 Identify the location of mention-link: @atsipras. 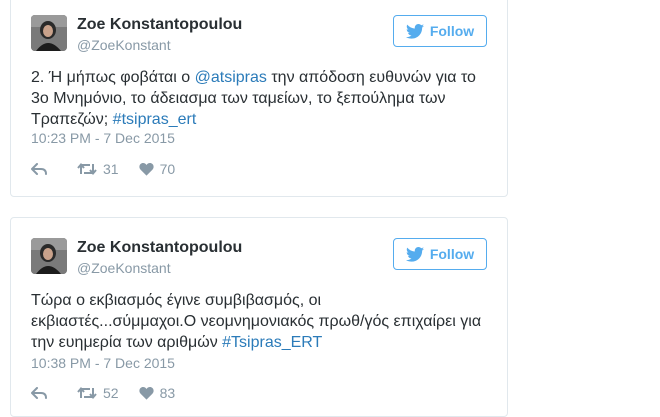
(231, 77).